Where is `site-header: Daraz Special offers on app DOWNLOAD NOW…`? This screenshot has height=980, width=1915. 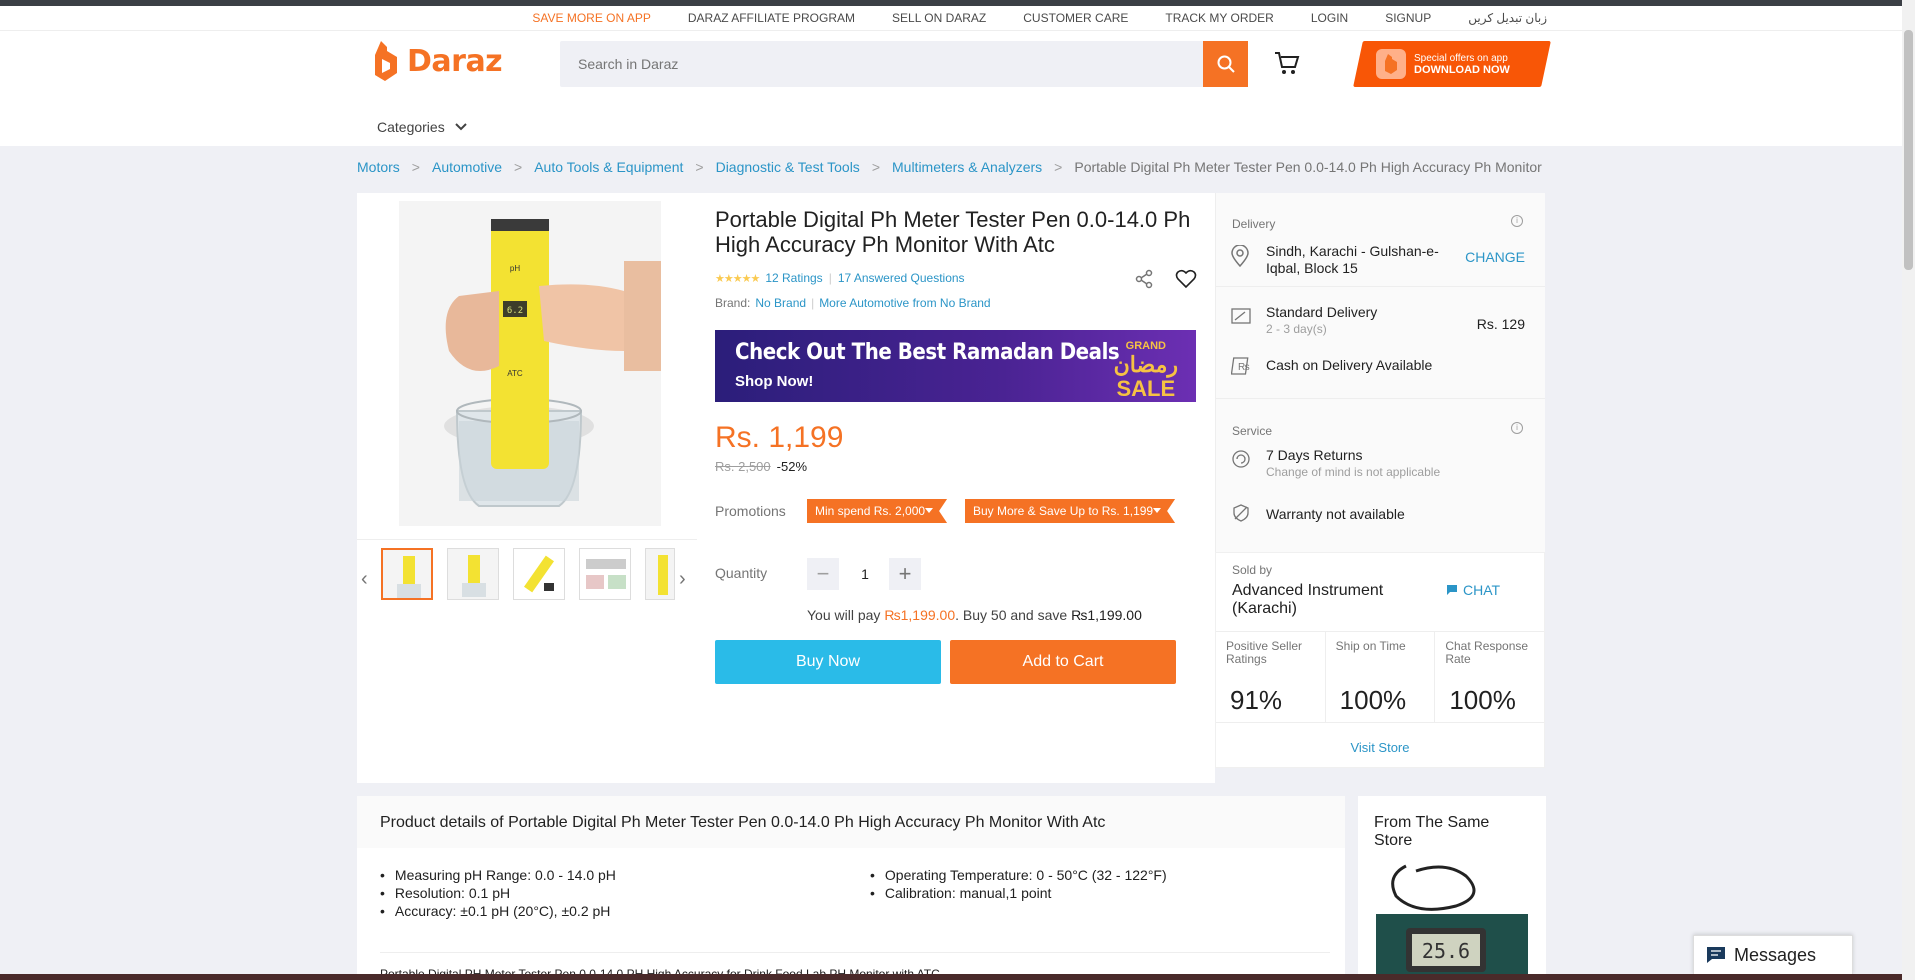
site-header: Daraz Special offers on app DOWNLOAD NOW… is located at coordinates (957, 88).